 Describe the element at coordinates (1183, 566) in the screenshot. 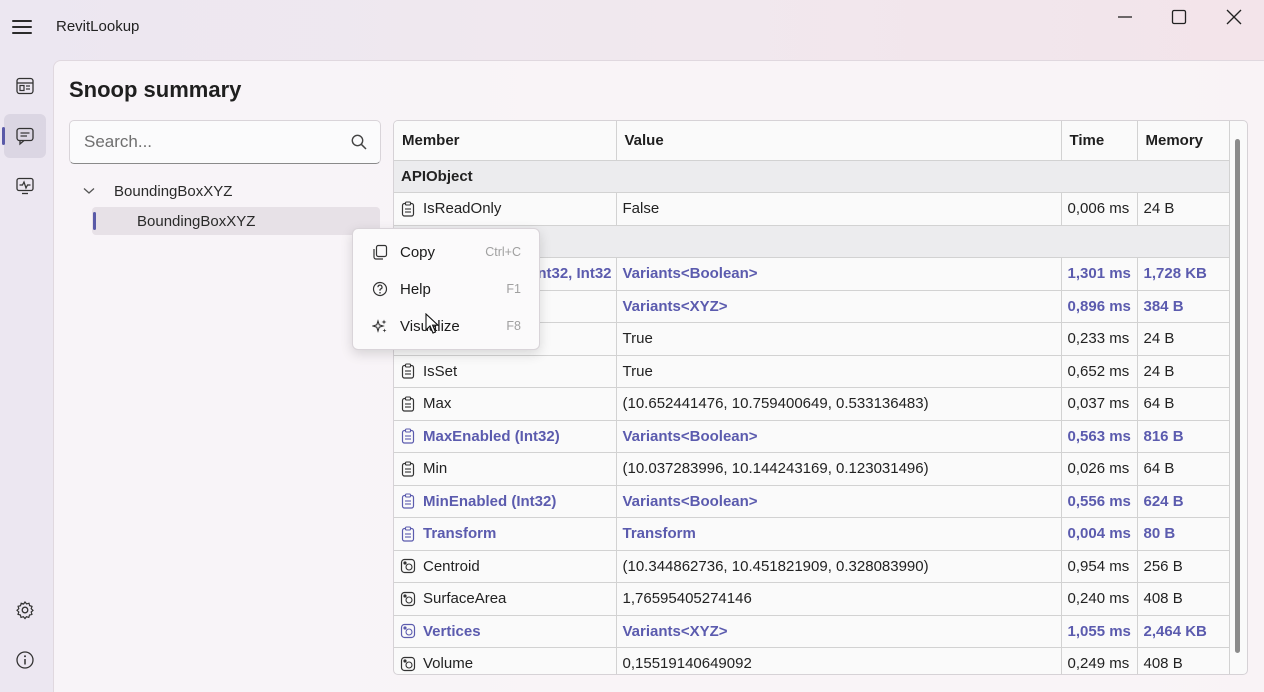

I see `member-memory: 256 B` at that location.